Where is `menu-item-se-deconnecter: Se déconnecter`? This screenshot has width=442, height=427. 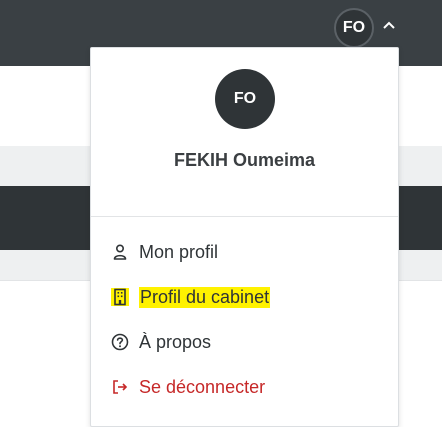
menu-item-se-deconnecter: Se déconnecter is located at coordinates (188, 387).